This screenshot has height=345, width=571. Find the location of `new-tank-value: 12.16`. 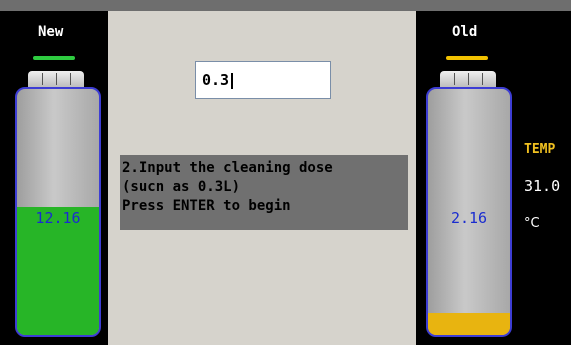

new-tank-value: 12.16 is located at coordinates (58, 218).